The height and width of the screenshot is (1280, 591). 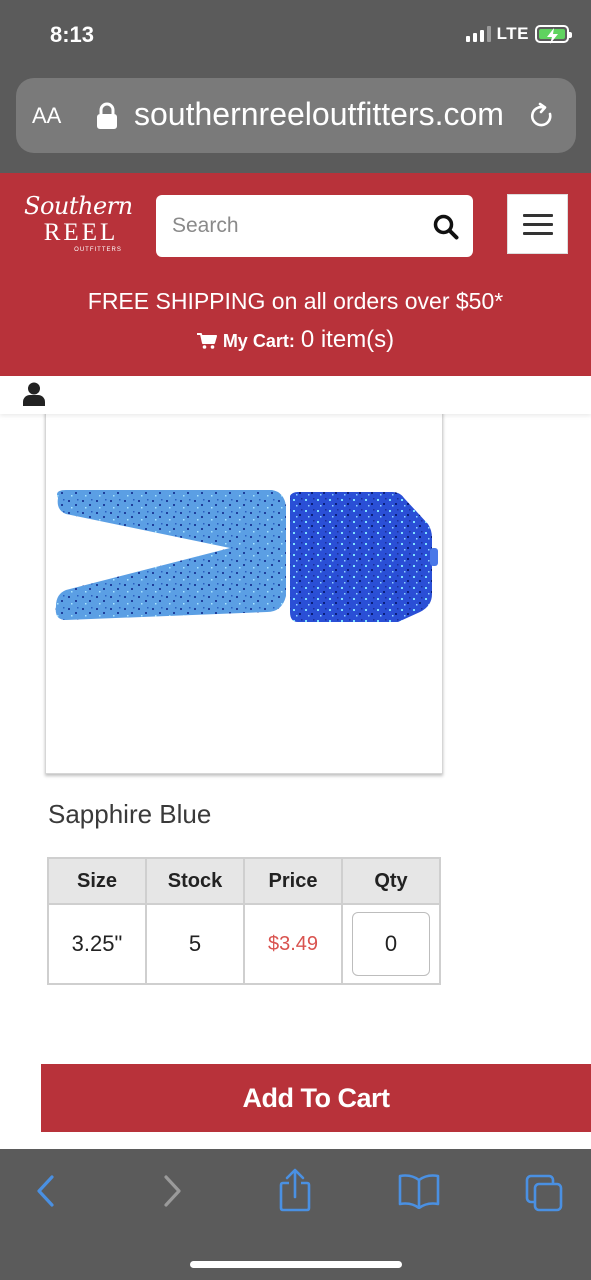 I want to click on size-cell: 3.25", so click(x=97, y=944).